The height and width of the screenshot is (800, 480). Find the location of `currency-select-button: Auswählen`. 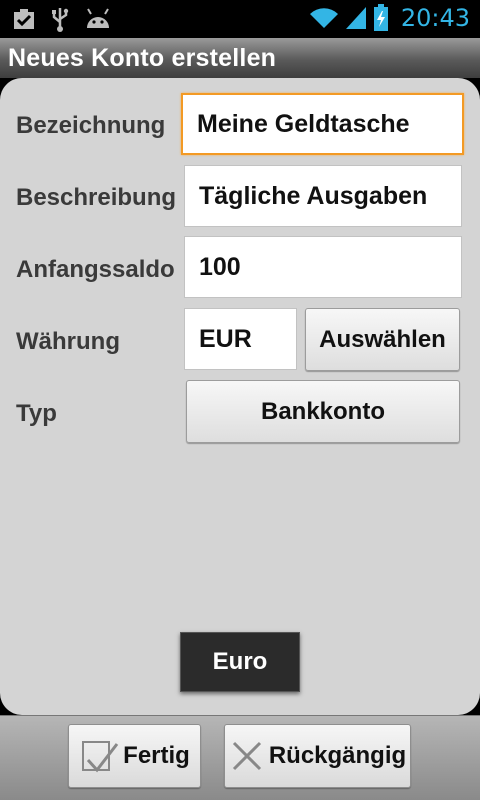

currency-select-button: Auswählen is located at coordinates (382, 339).